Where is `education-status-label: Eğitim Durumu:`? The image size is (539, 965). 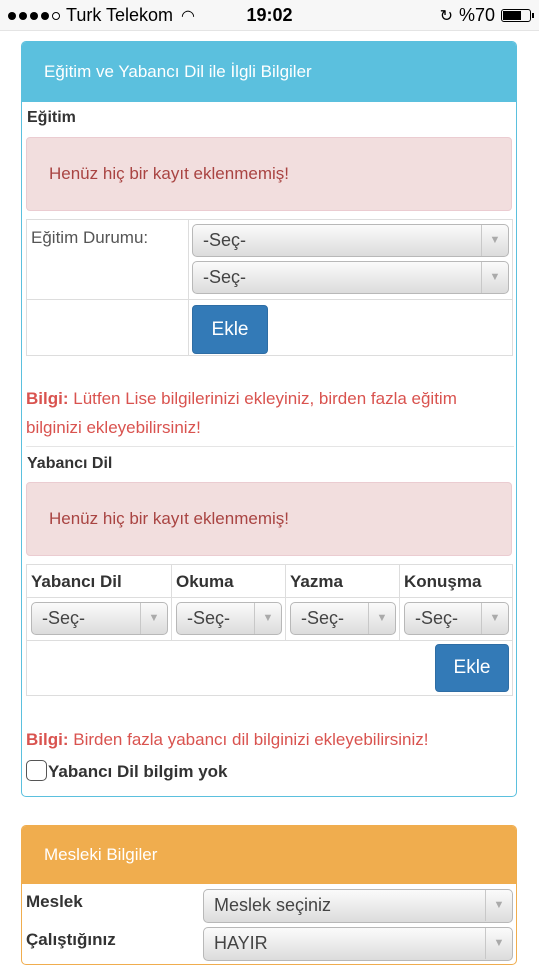
education-status-label: Eğitim Durumu: is located at coordinates (90, 237).